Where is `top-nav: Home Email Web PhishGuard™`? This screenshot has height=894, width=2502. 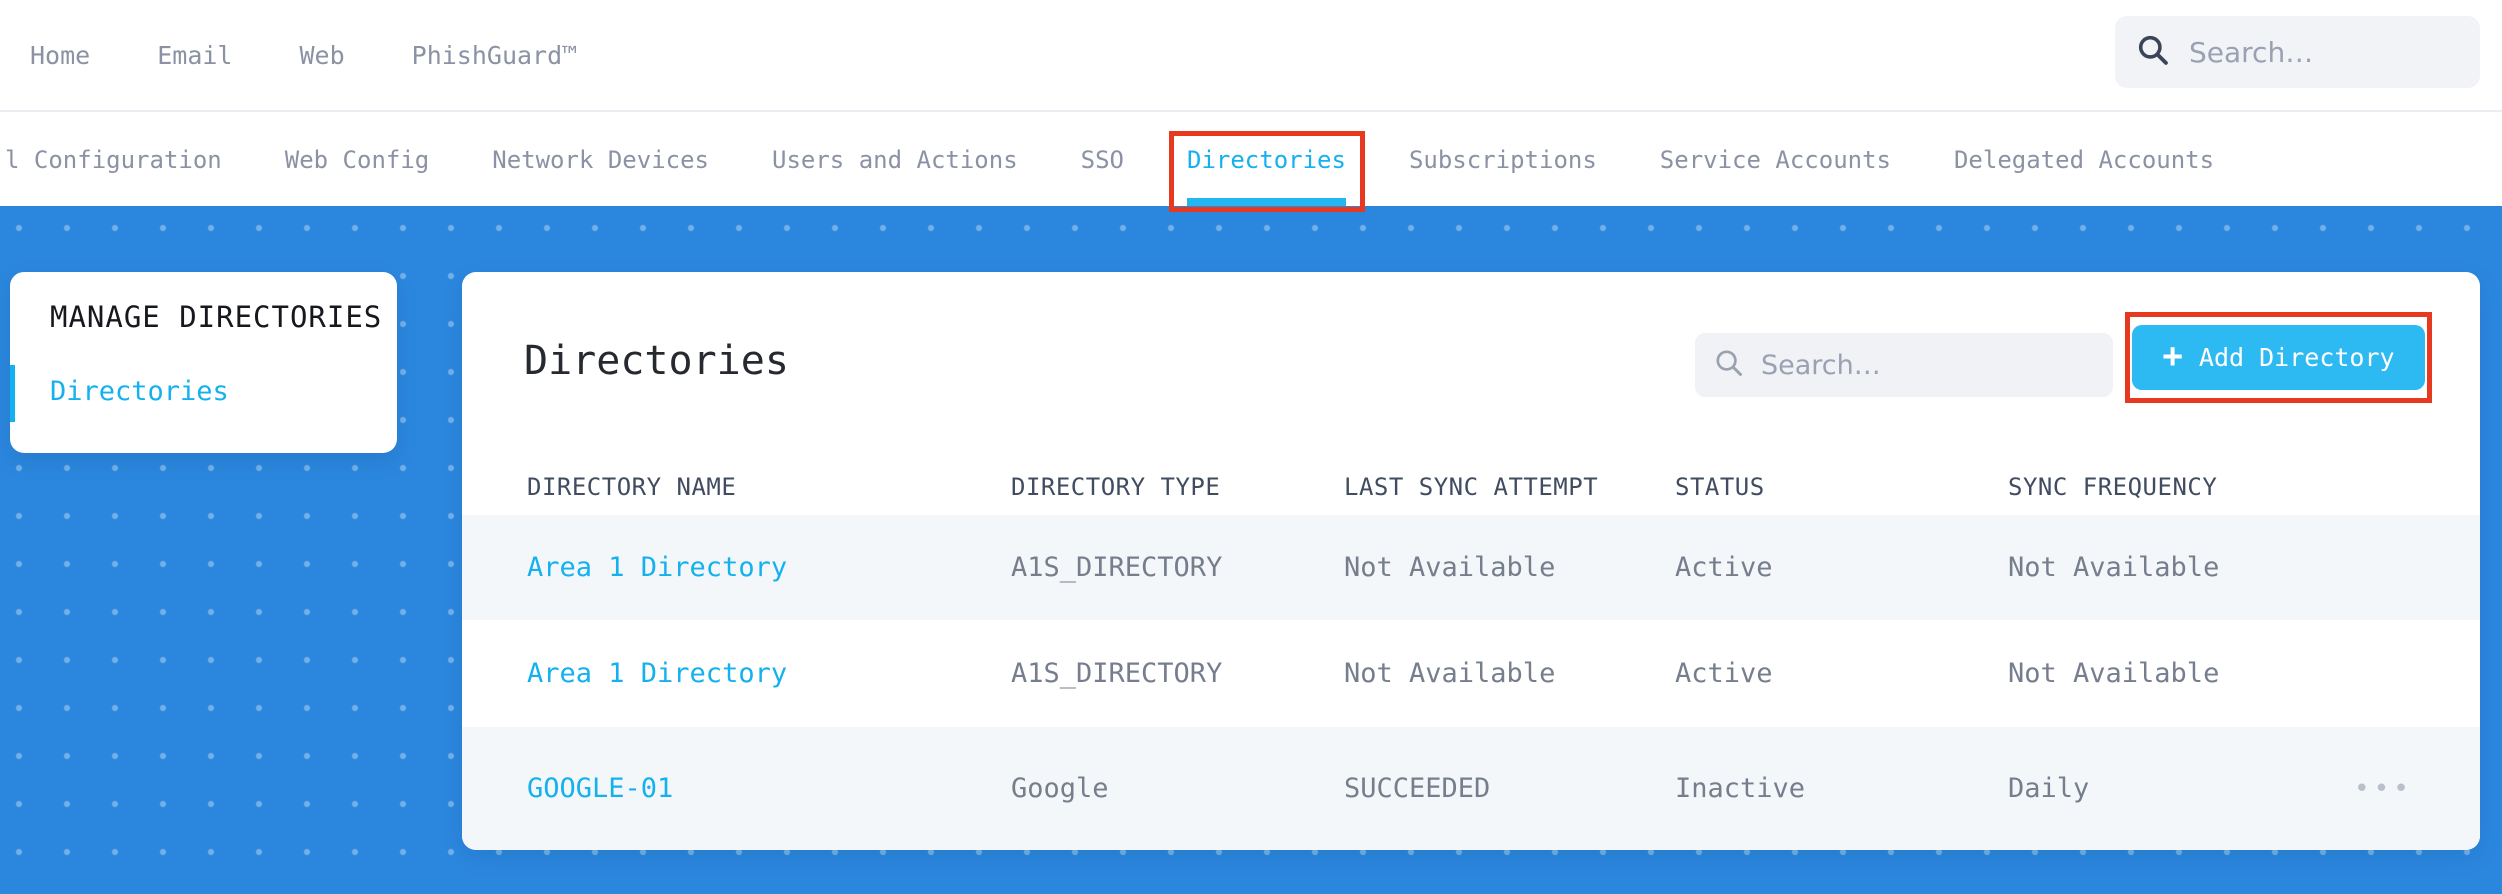
top-nav: Home Email Web PhishGuard™ is located at coordinates (1251, 56).